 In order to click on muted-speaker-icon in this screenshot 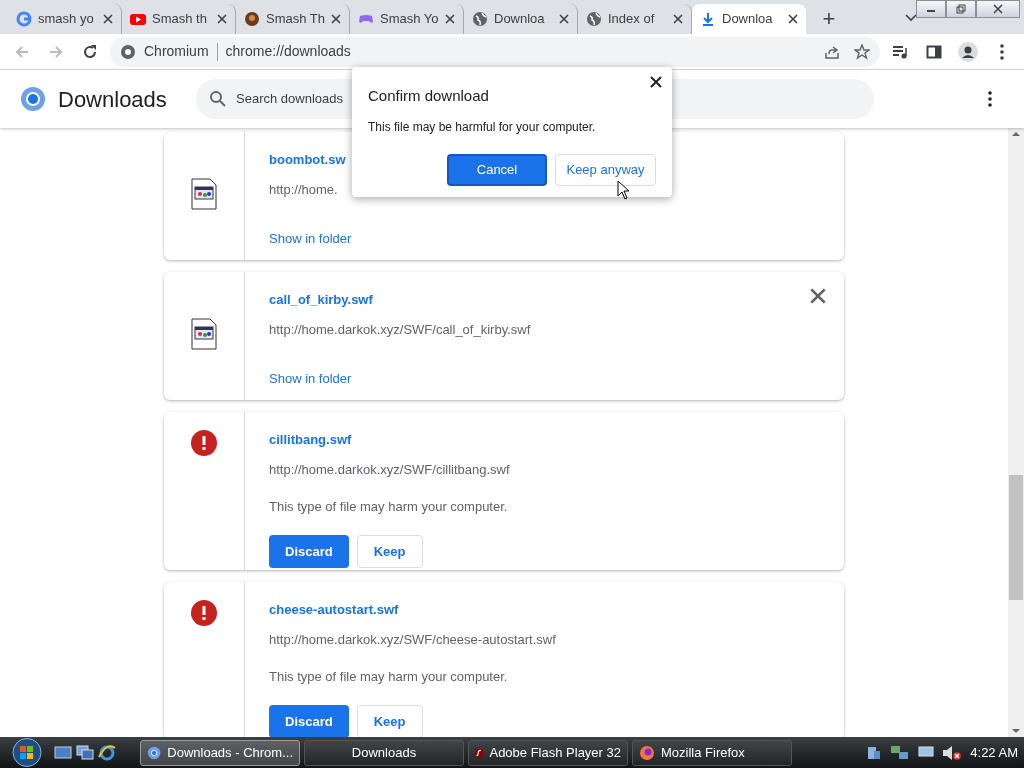, I will do `click(952, 752)`.